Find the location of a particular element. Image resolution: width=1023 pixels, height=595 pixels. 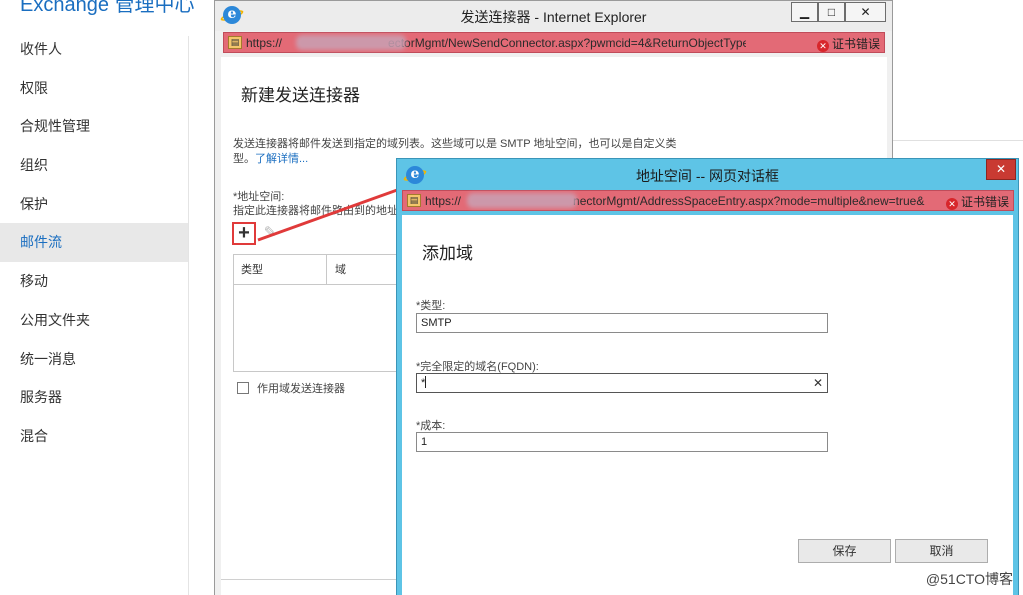

sidebar-divider is located at coordinates (188, 315).